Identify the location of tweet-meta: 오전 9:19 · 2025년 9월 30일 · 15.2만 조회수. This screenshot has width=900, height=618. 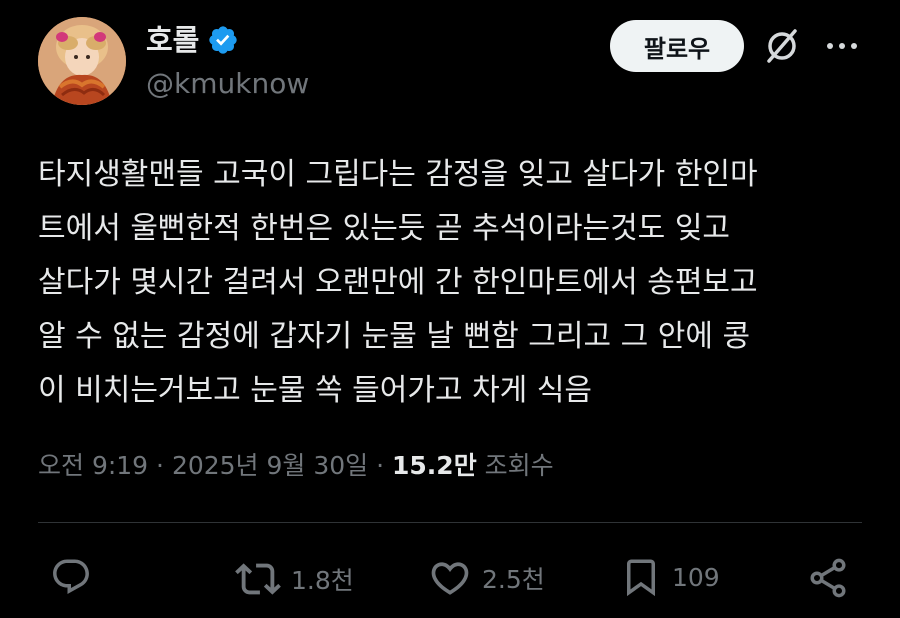
(296, 466).